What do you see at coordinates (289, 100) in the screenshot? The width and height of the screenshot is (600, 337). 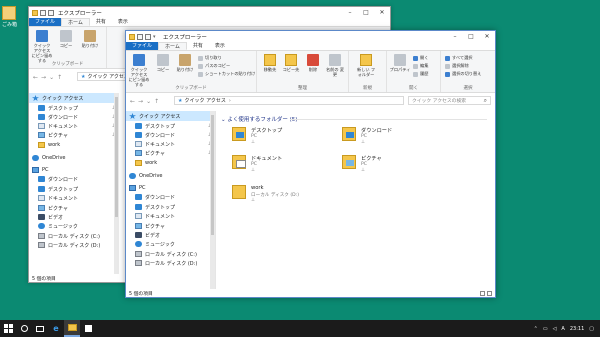 I see `address-input: ★ クイック アクセス ›` at bounding box center [289, 100].